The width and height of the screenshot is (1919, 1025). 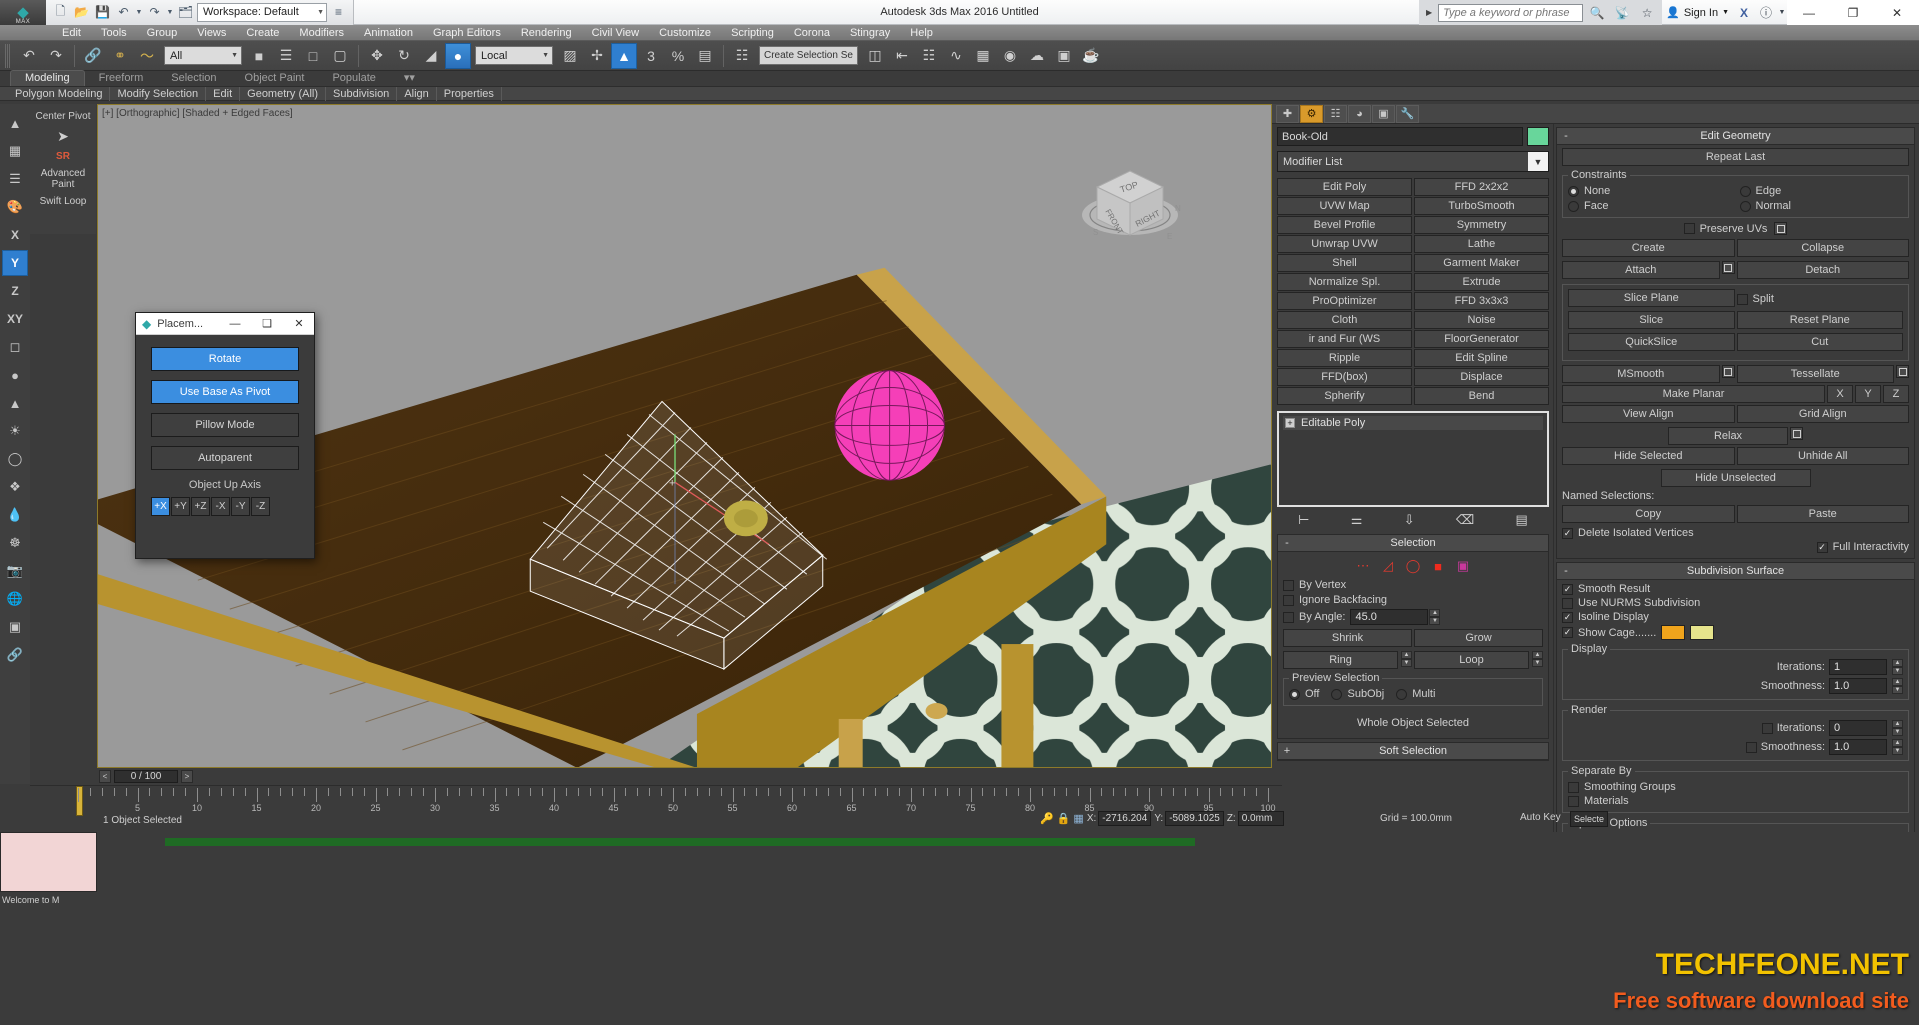 I want to click on hide-selected-button: Hide Selected, so click(x=1648, y=456).